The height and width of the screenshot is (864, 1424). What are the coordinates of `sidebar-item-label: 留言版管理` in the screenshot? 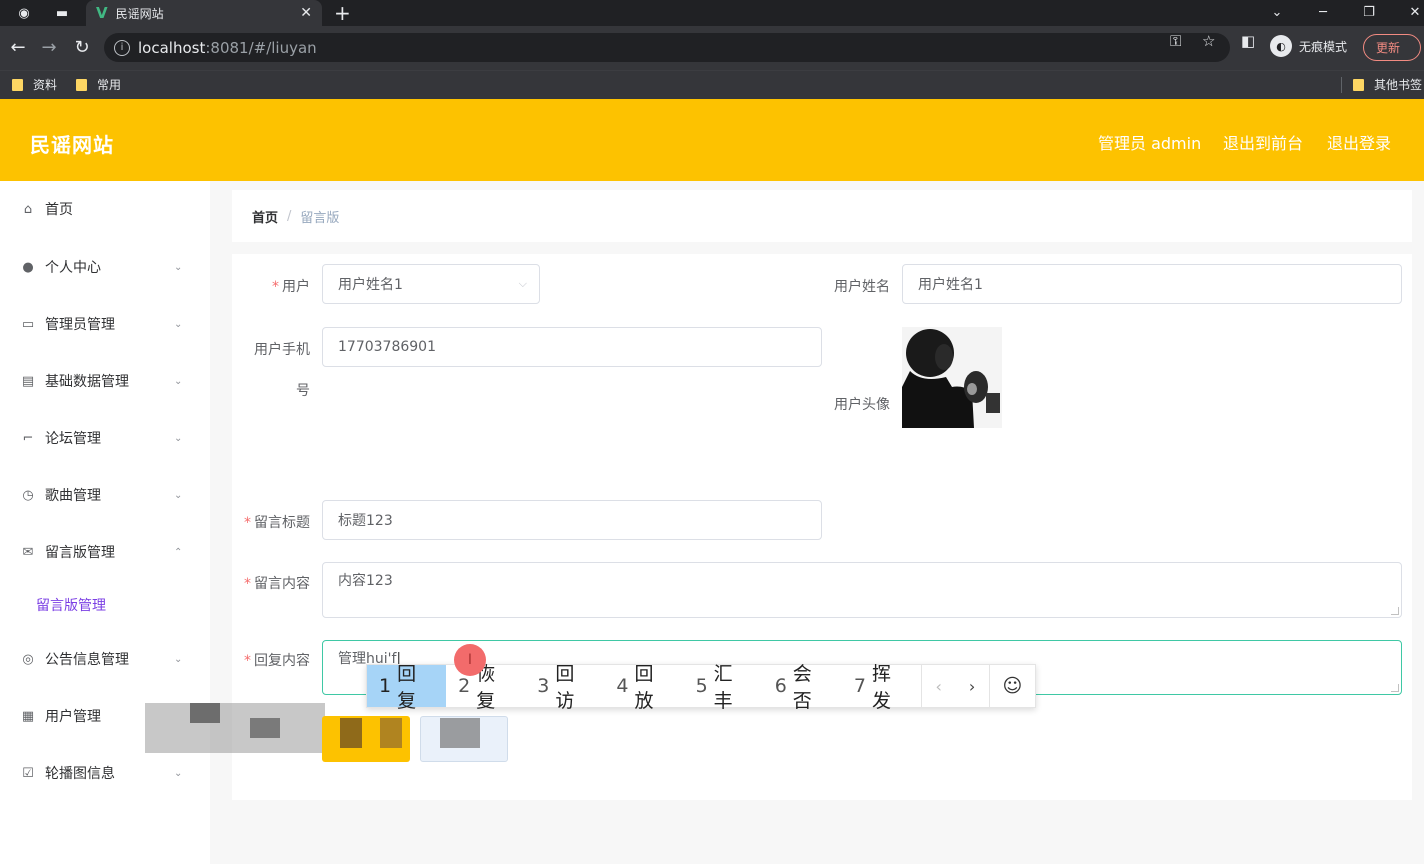 It's located at (80, 553).